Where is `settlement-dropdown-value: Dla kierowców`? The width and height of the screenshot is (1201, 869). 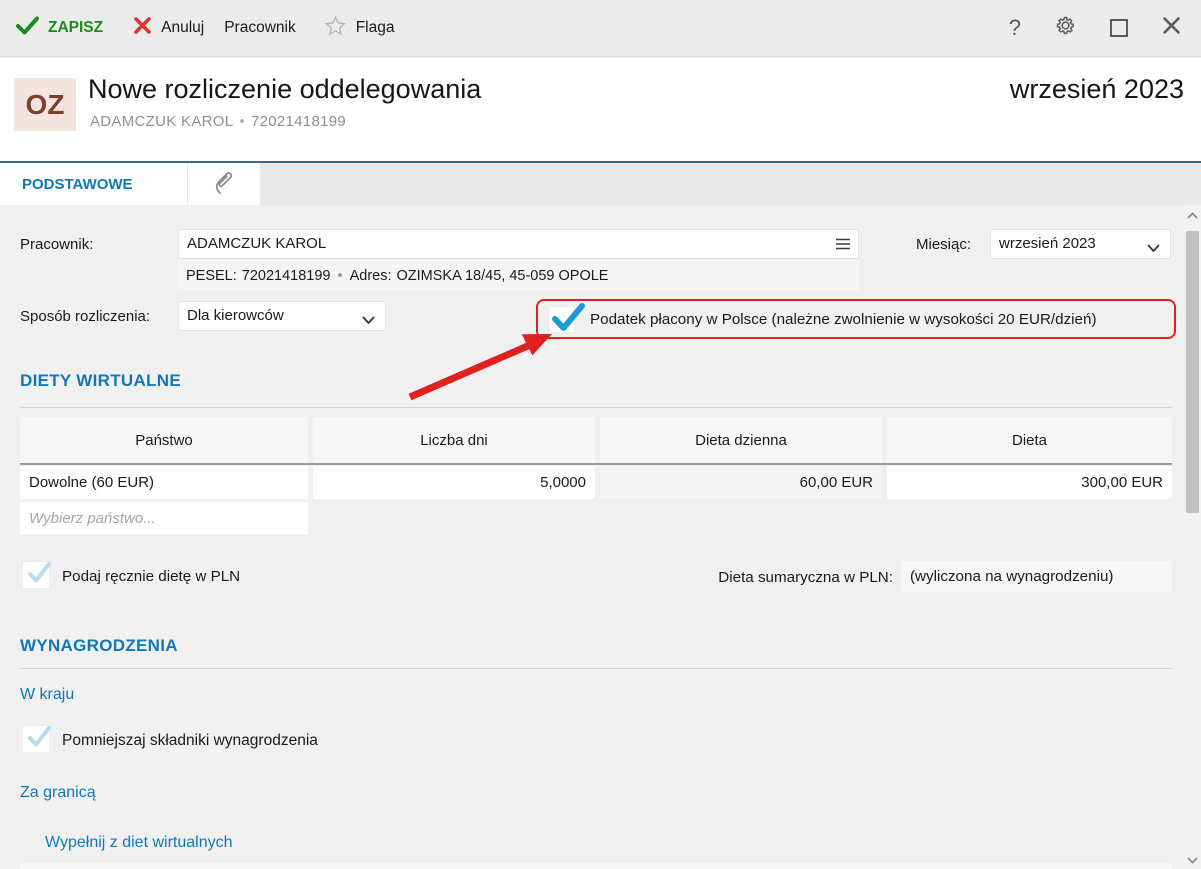
settlement-dropdown-value: Dla kierowców is located at coordinates (235, 315).